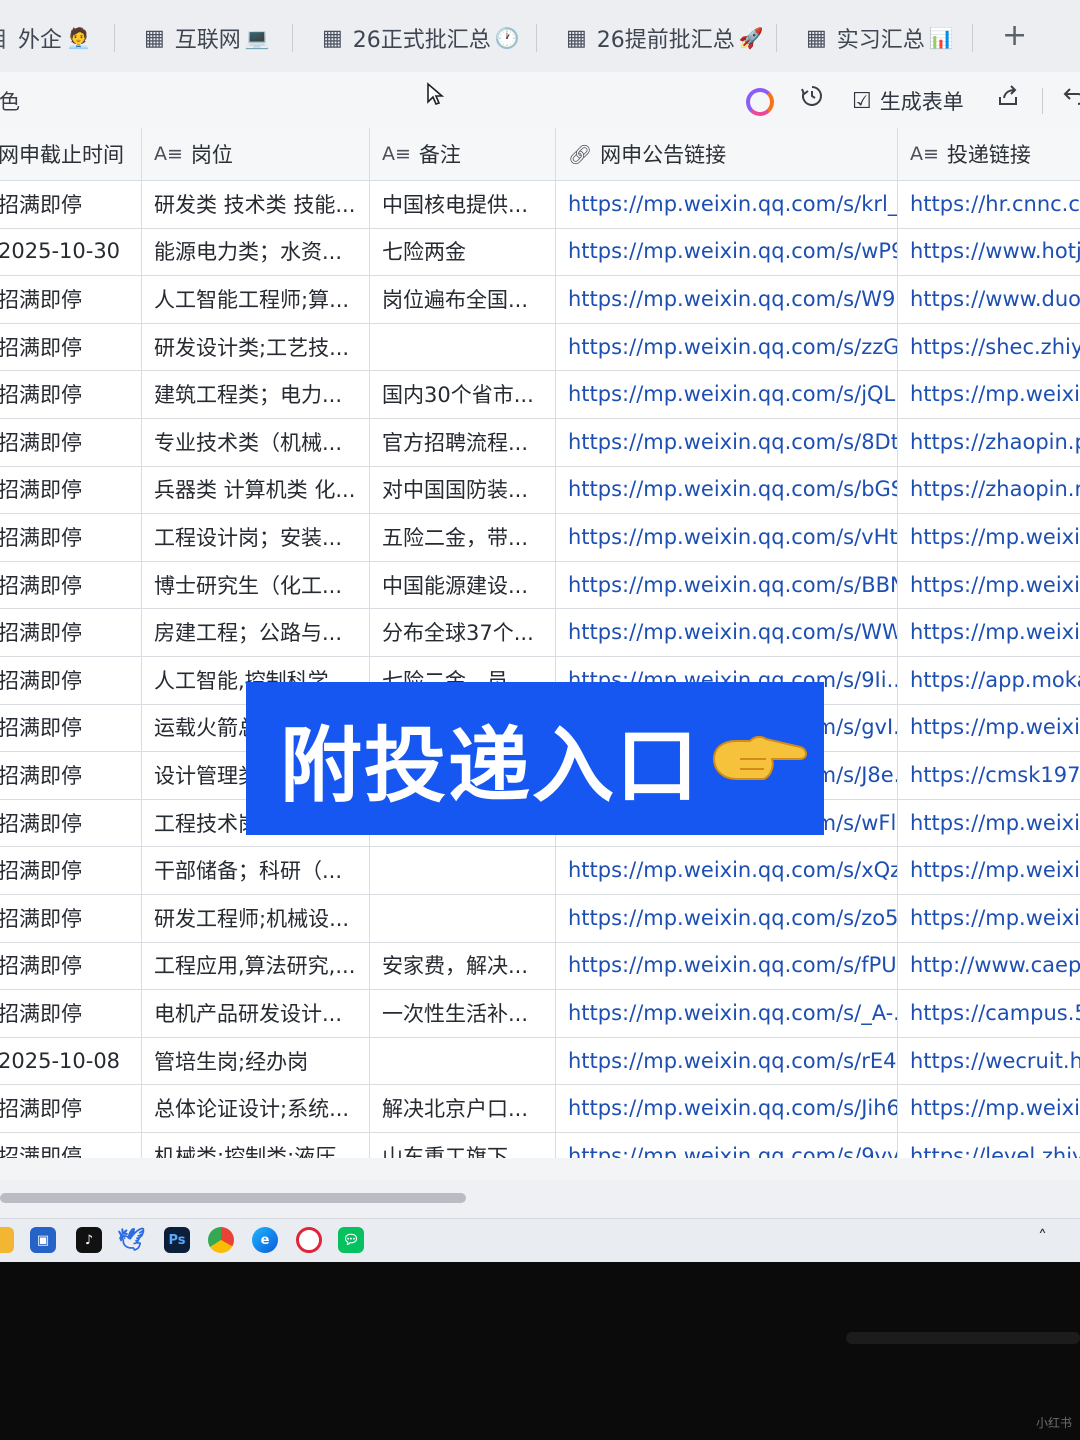  I want to click on position-cell: 管培生岗;经办岗, so click(256, 1060).